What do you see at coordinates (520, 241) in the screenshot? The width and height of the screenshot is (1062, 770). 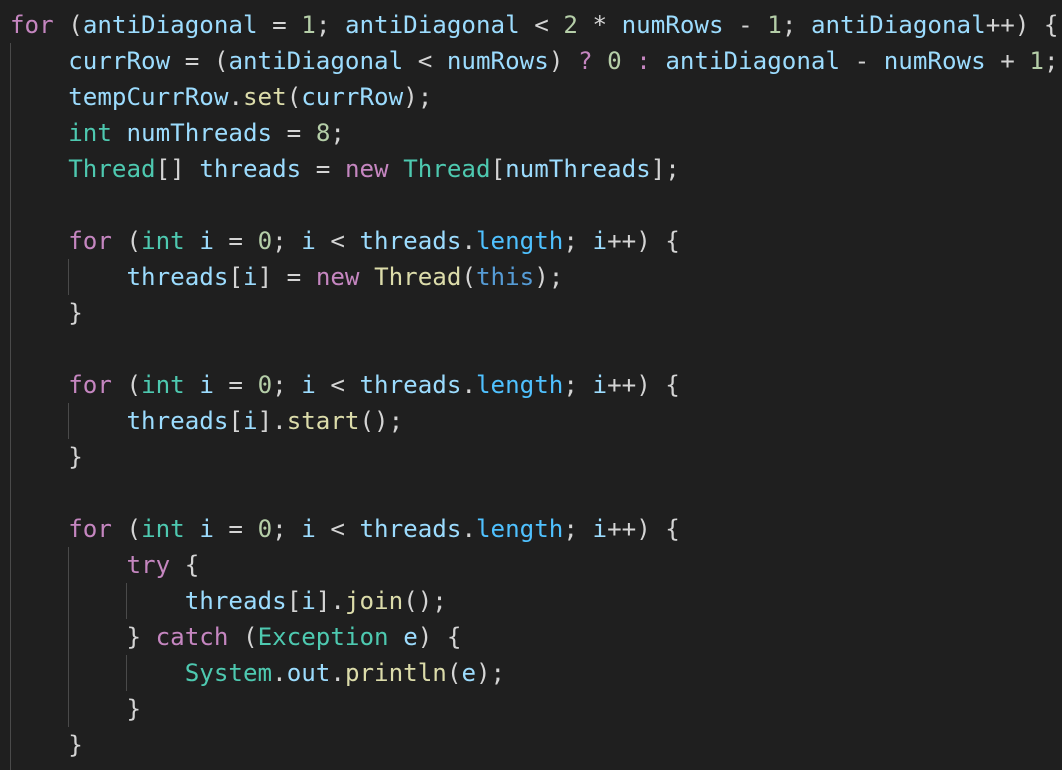 I see `code-token-prop: length` at bounding box center [520, 241].